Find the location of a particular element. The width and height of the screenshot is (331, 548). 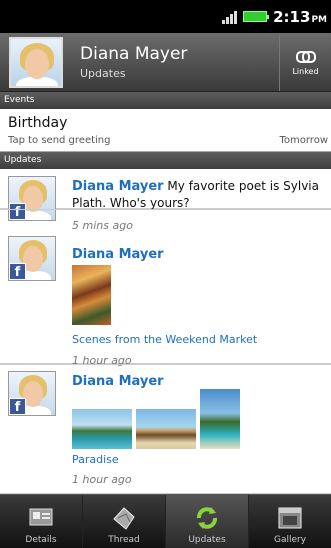

updates-section-header: Updates is located at coordinates (165, 160).